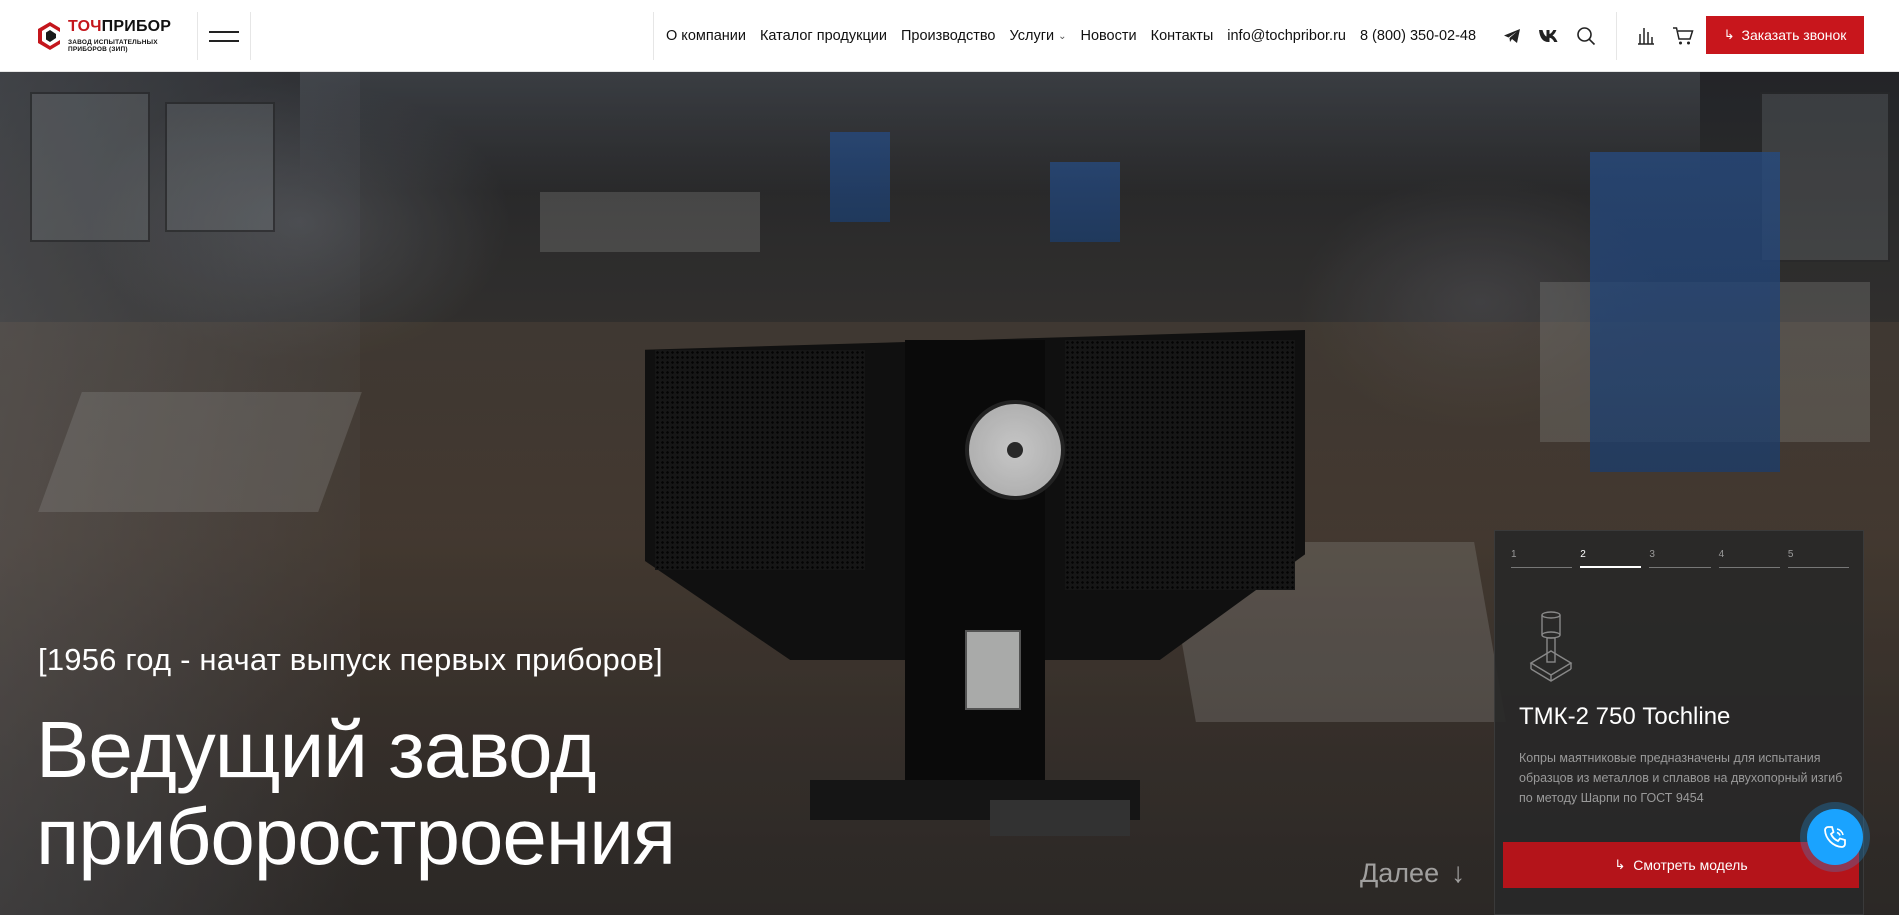 The width and height of the screenshot is (1899, 915). I want to click on logo-title-dark: ПРИБОР, so click(136, 26).